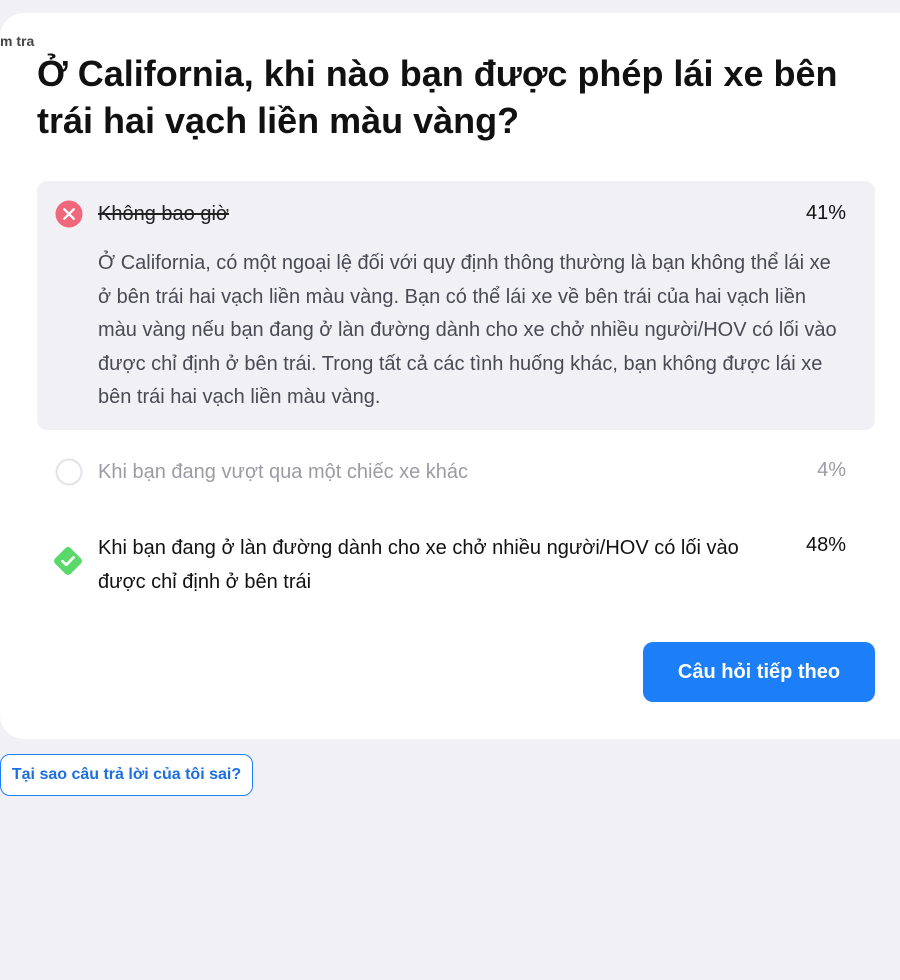  I want to click on breadcrumb: m tra, so click(17, 41).